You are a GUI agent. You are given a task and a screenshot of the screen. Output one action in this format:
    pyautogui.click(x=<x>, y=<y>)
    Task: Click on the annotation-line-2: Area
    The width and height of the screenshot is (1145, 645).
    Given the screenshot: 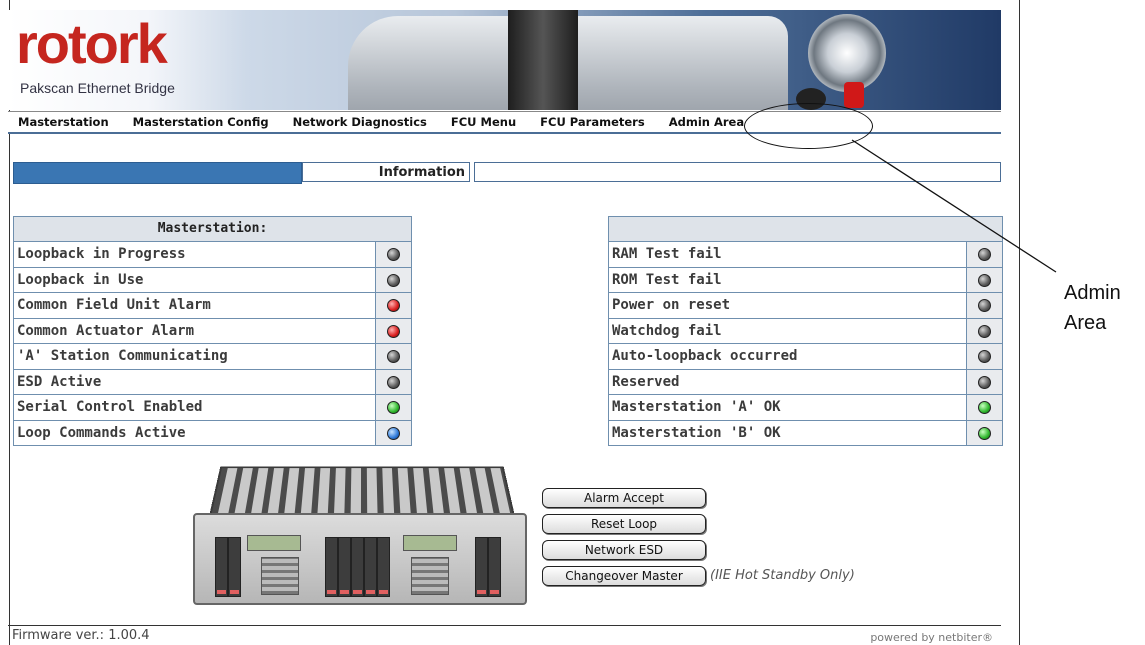 What is the action you would take?
    pyautogui.click(x=1092, y=323)
    